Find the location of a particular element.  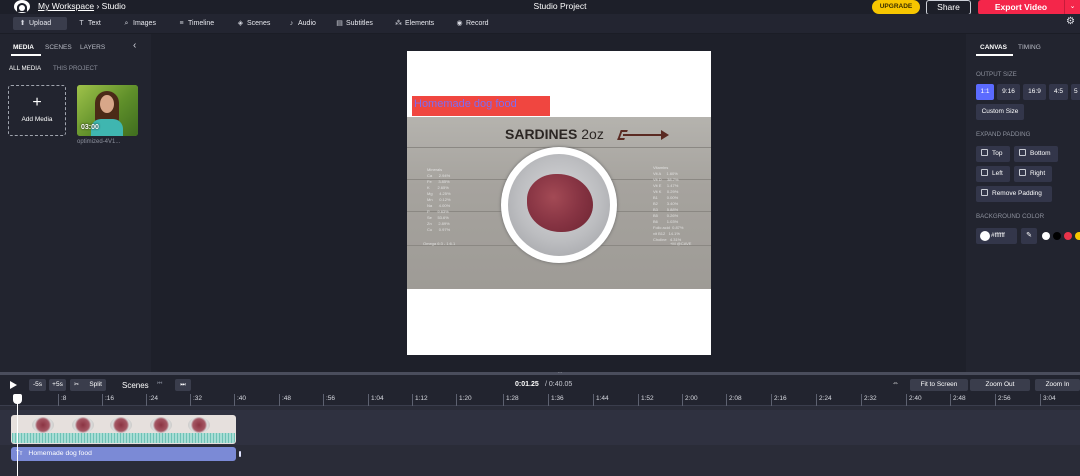

padding-top-label: Top is located at coordinates (997, 153).